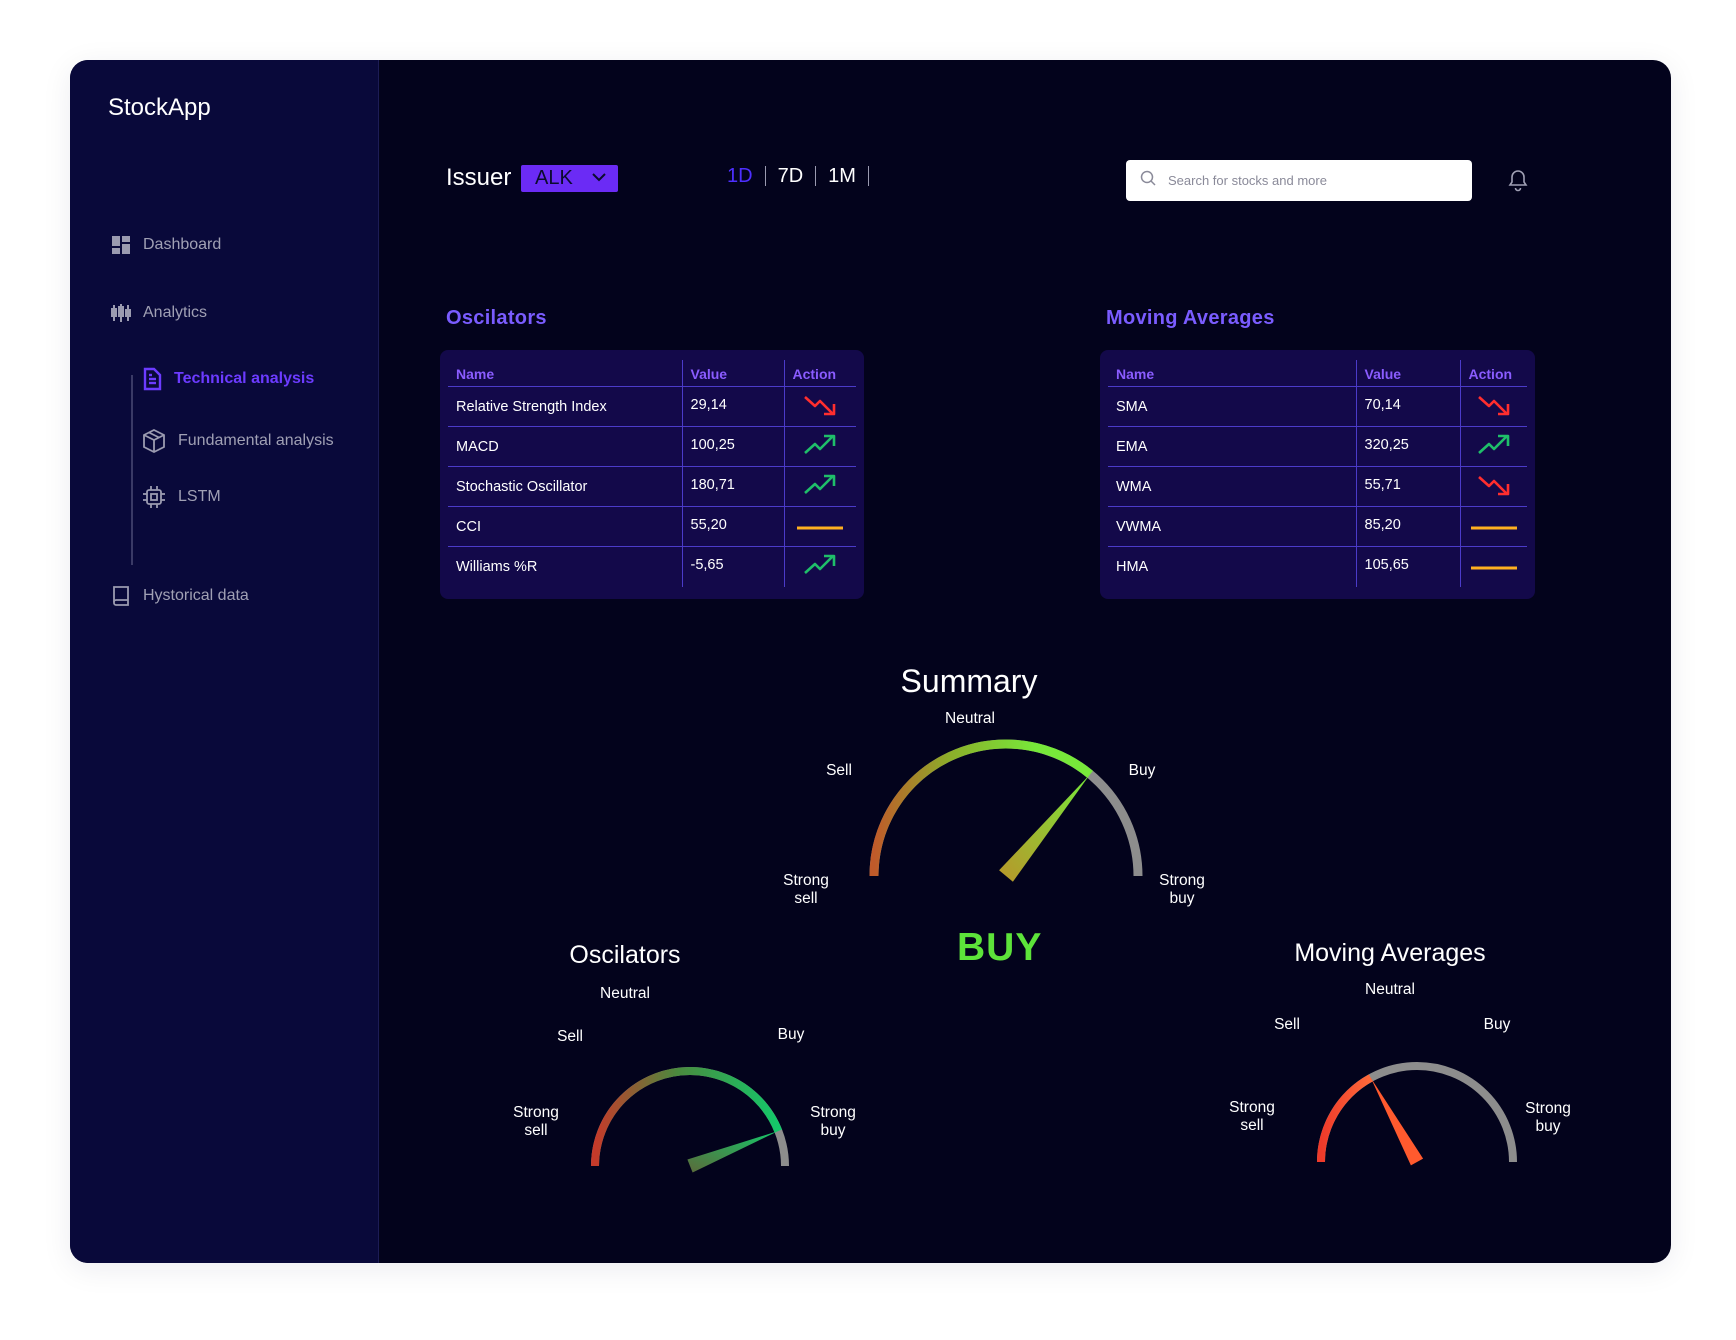  I want to click on moving-averages-gauge-fill, so click(1345, 1118).